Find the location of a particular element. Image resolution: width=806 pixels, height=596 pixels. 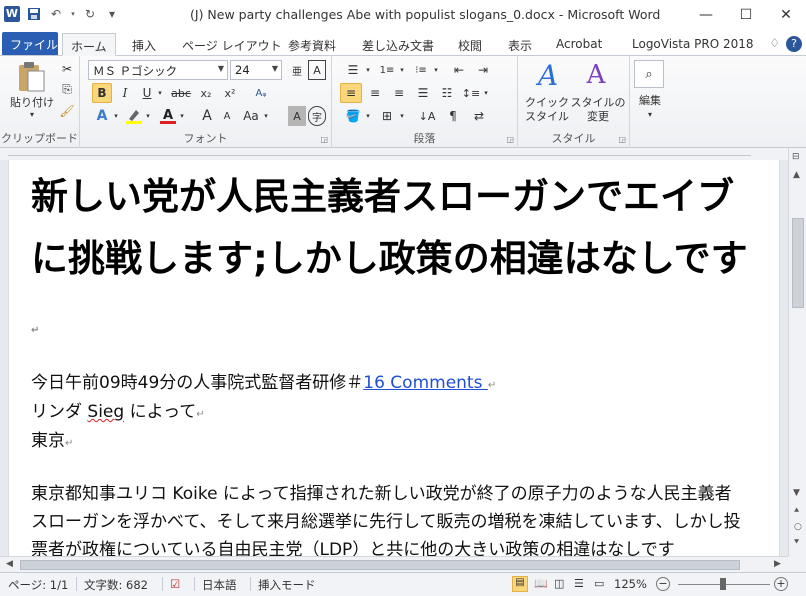

tab-file: ファイル is located at coordinates (30, 43).